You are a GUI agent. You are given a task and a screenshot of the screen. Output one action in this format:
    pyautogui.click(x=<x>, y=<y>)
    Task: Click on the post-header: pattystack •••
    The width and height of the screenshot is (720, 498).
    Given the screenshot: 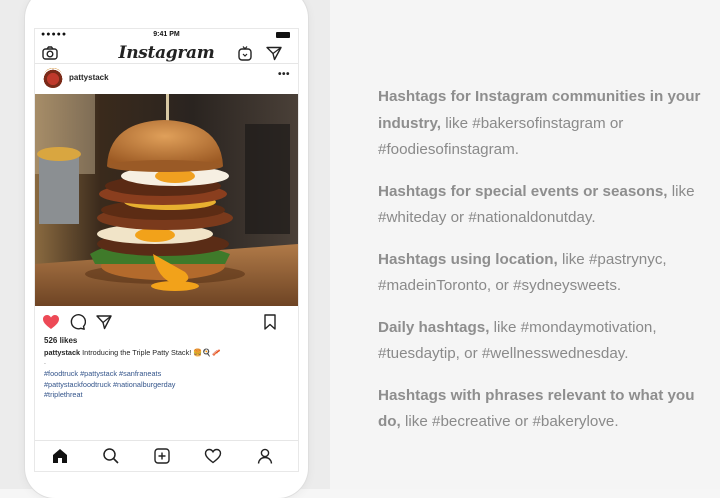 What is the action you would take?
    pyautogui.click(x=166, y=79)
    